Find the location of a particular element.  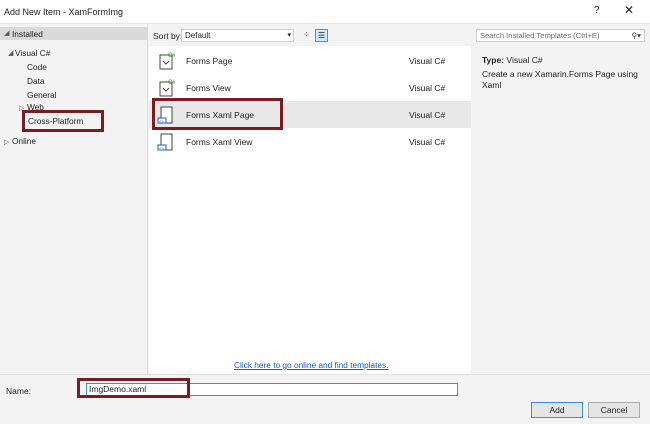

tree-node-data: Data is located at coordinates (36, 81).